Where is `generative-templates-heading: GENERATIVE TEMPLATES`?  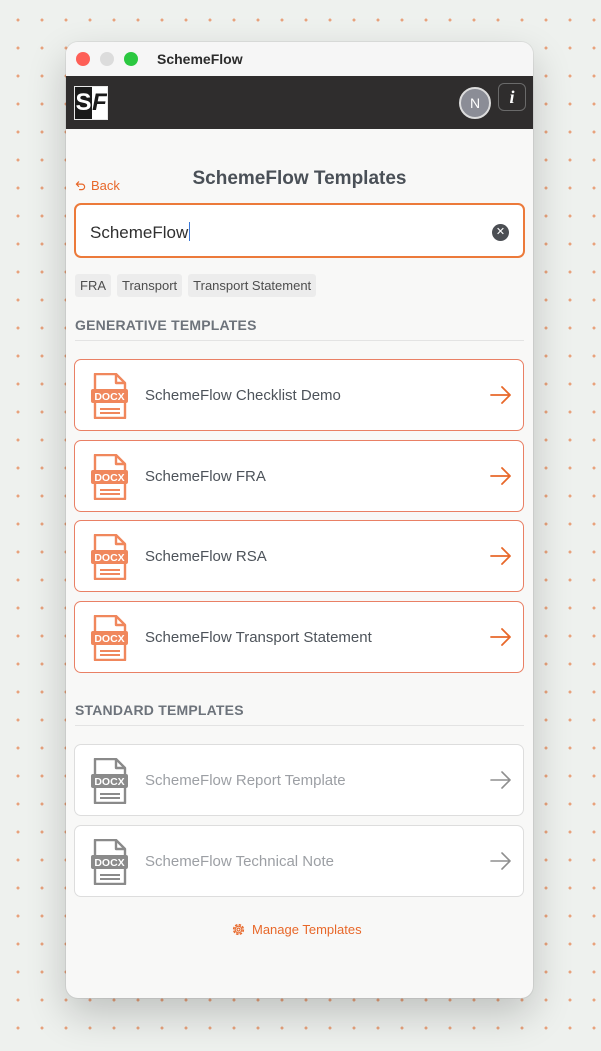 generative-templates-heading: GENERATIVE TEMPLATES is located at coordinates (299, 329).